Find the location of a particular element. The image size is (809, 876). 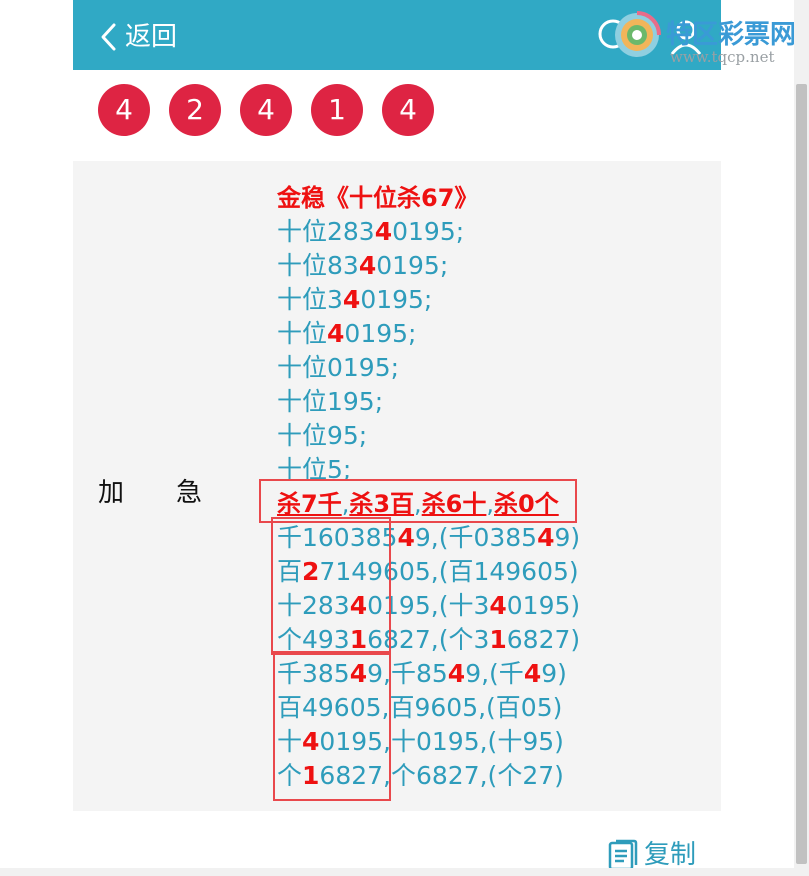

prediction-line: 十位340195; is located at coordinates (428, 300).